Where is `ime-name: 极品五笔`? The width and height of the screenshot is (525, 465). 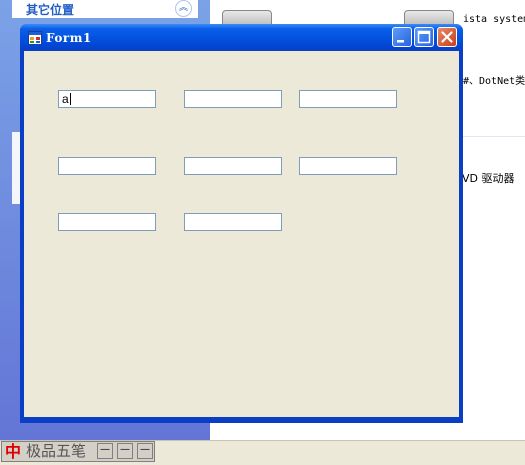
ime-name: 极品五笔 is located at coordinates (56, 451).